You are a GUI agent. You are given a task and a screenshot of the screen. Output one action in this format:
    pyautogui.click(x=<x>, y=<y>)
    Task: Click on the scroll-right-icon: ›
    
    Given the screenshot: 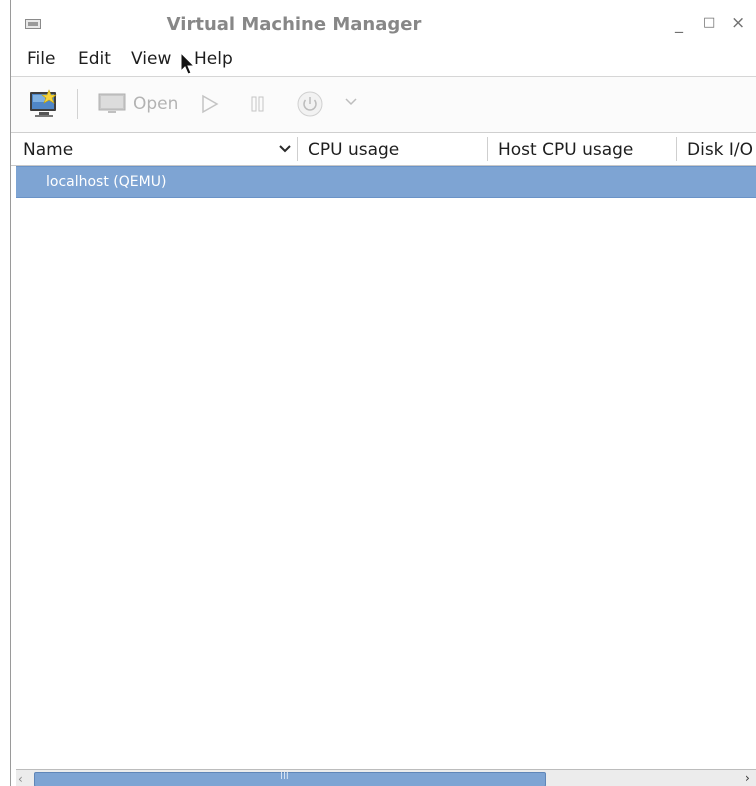 What is the action you would take?
    pyautogui.click(x=750, y=778)
    